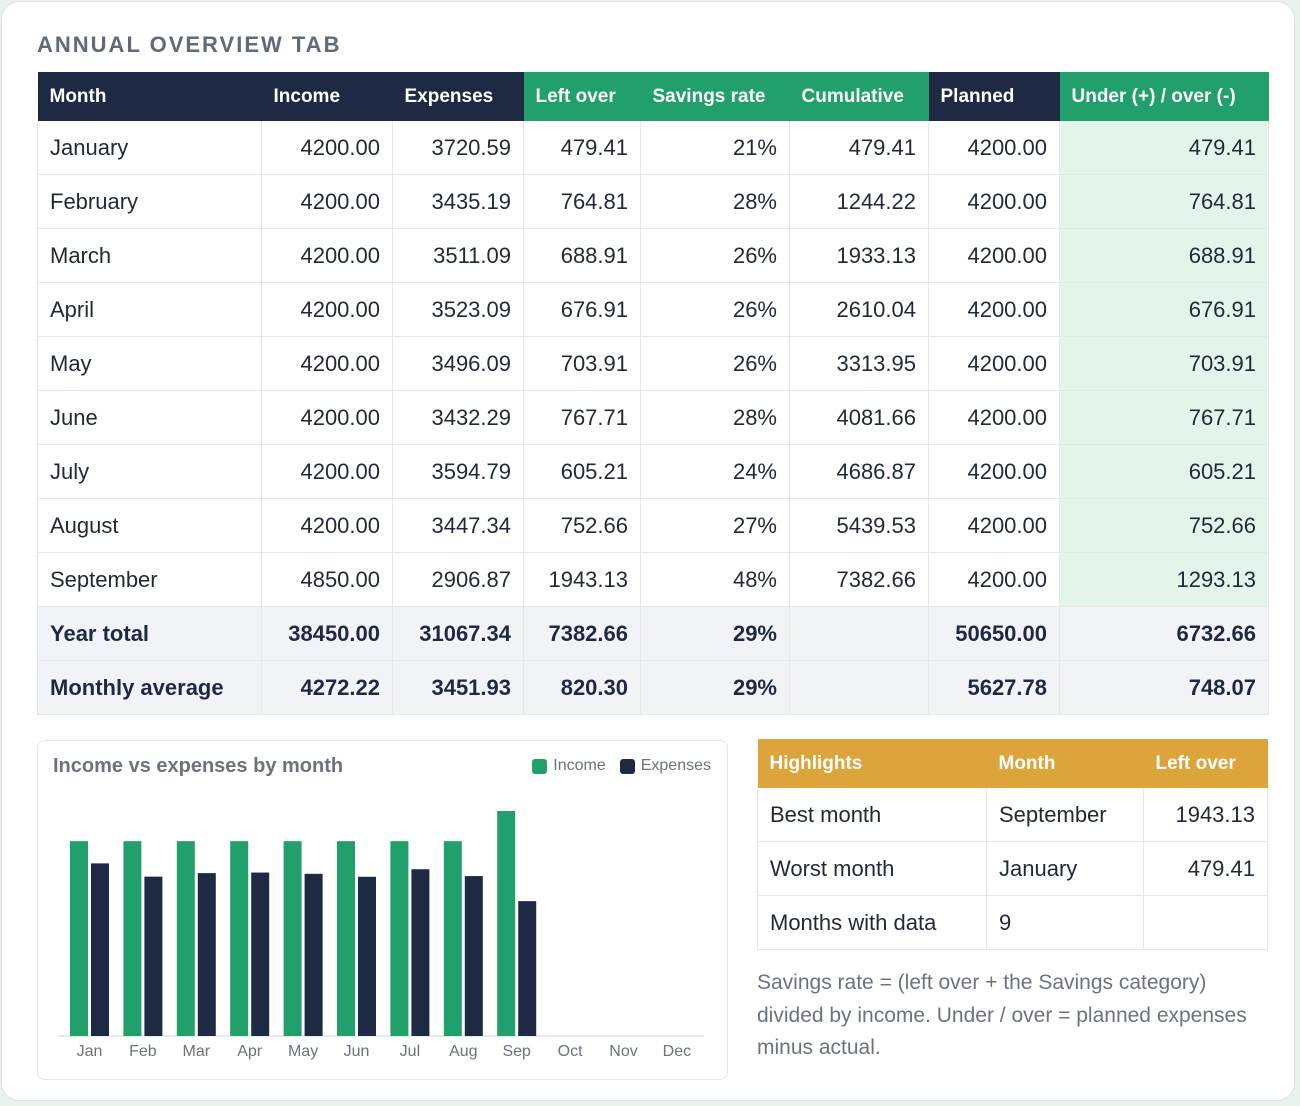 The width and height of the screenshot is (1300, 1106). Describe the element at coordinates (399, 938) in the screenshot. I see `bar-income-jul` at that location.